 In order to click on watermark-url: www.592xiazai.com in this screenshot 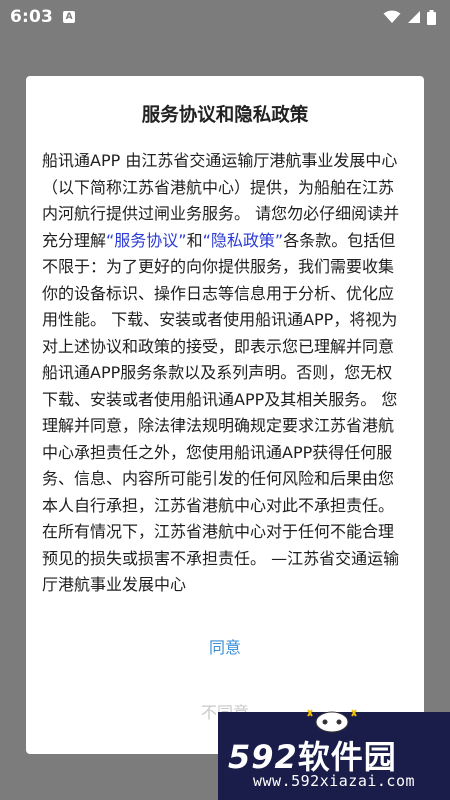, I will do `click(334, 781)`.